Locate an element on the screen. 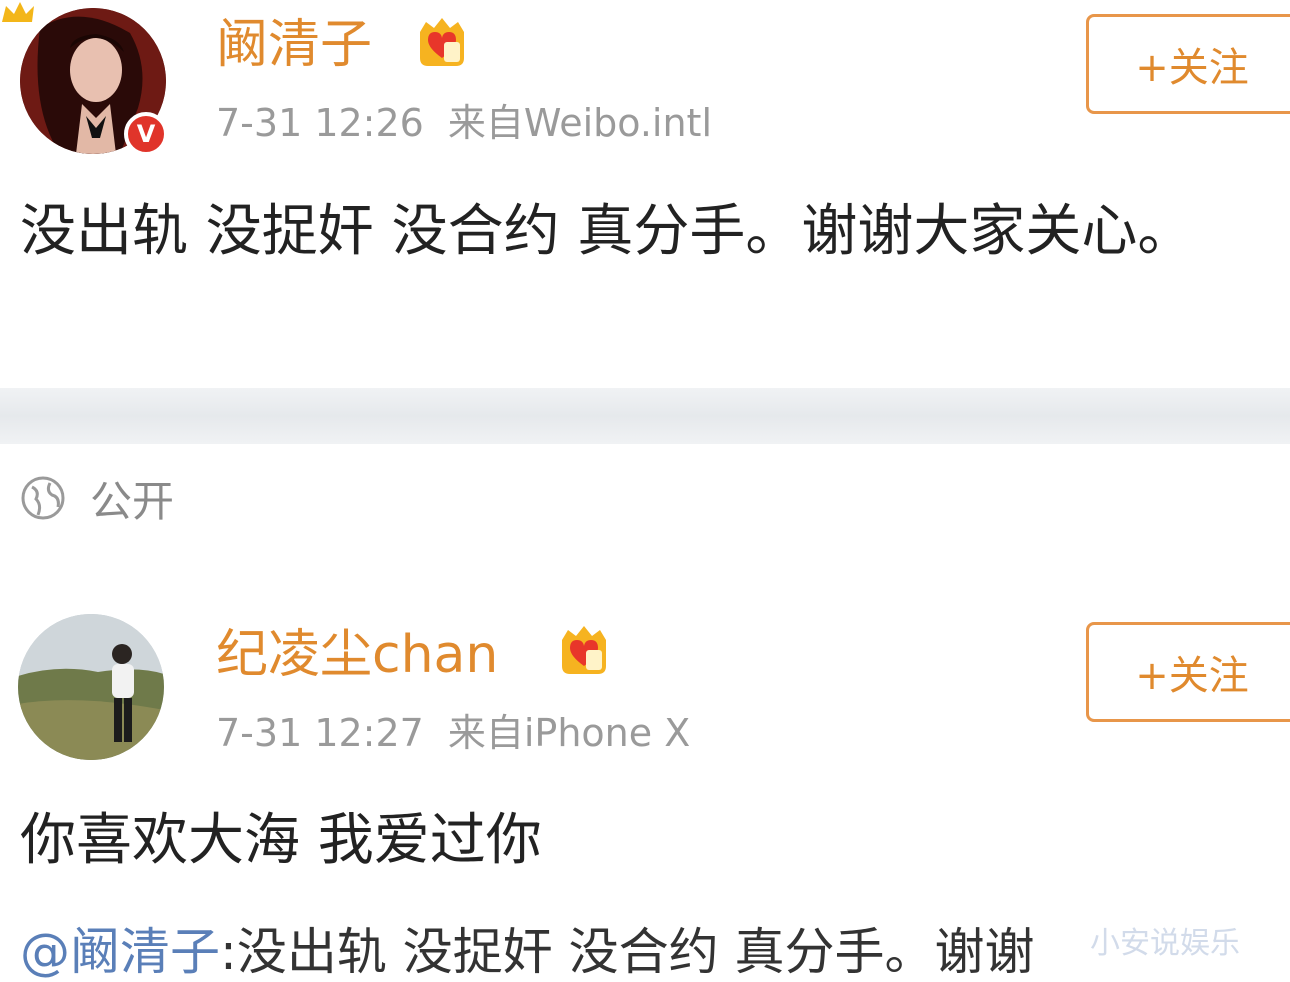 This screenshot has width=1290, height=982. avatar is located at coordinates (91, 687).